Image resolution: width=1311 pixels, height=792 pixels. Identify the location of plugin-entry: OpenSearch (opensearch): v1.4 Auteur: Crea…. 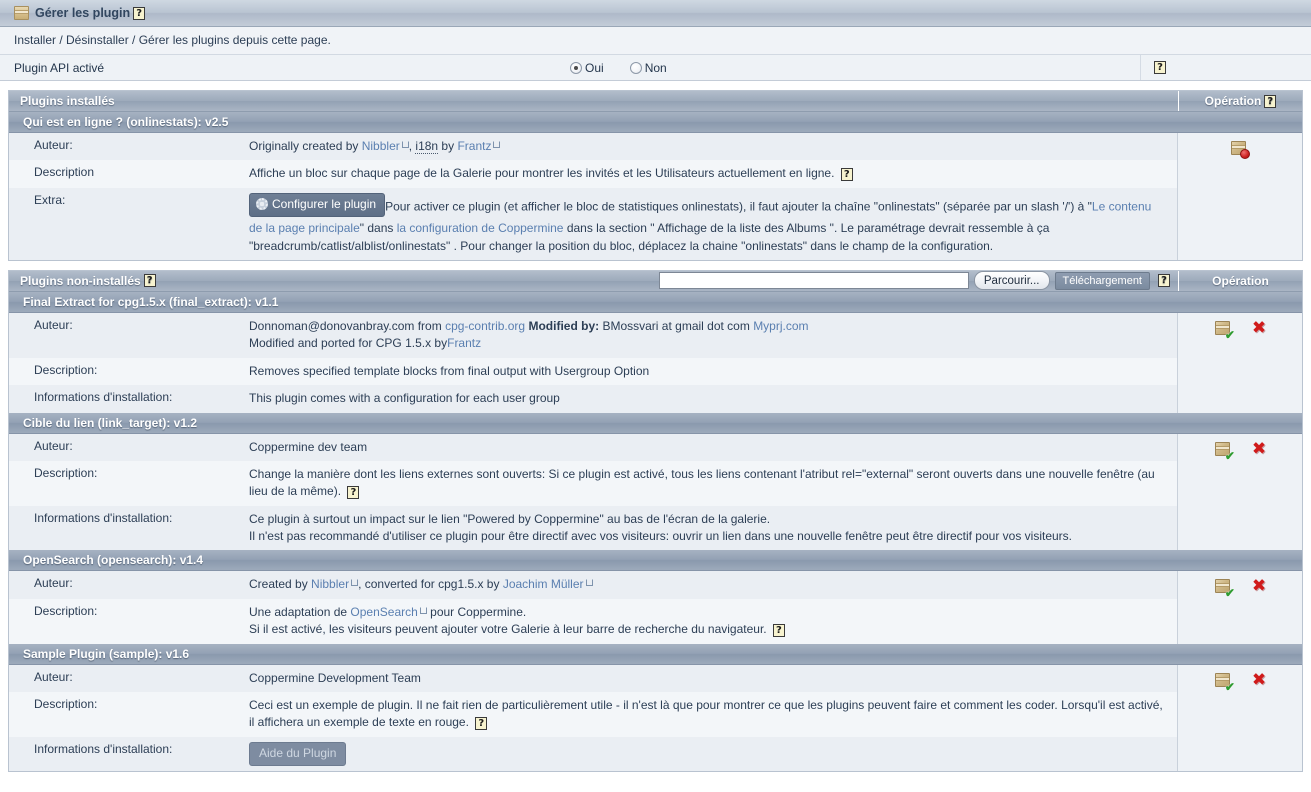
(655, 597).